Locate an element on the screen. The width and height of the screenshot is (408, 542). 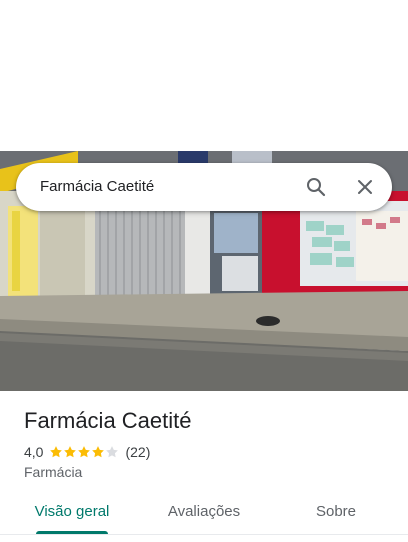
place-category: Farmácia is located at coordinates (53, 472).